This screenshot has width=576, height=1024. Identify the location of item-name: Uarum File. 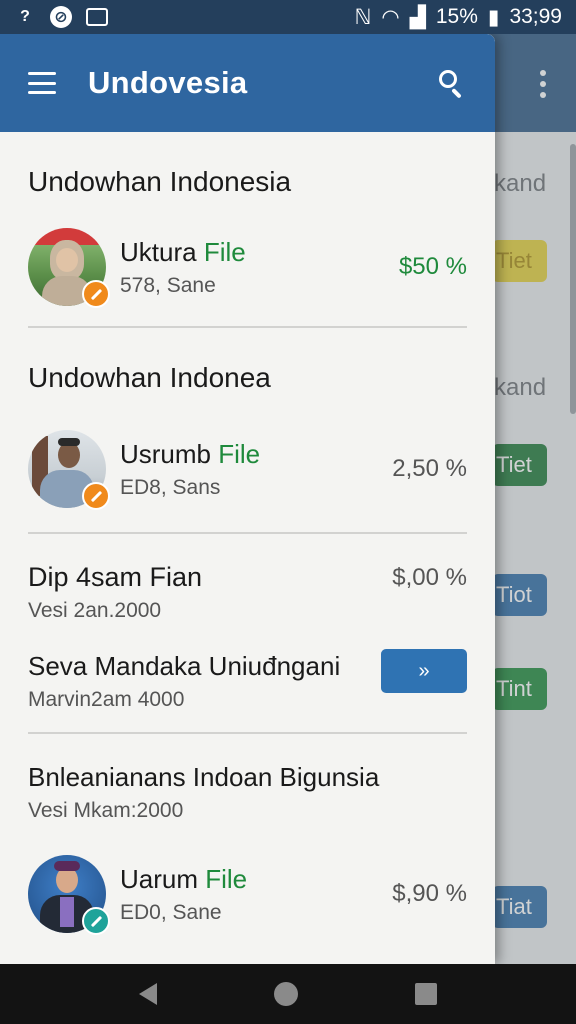
(184, 878).